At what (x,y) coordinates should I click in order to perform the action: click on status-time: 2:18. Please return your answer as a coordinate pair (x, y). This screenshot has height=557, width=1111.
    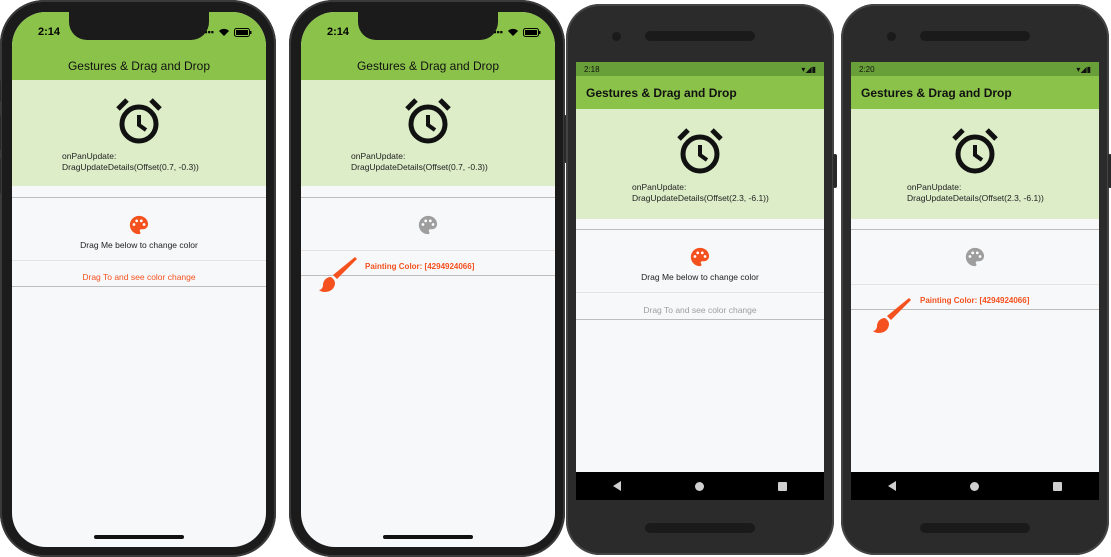
    Looking at the image, I should click on (592, 69).